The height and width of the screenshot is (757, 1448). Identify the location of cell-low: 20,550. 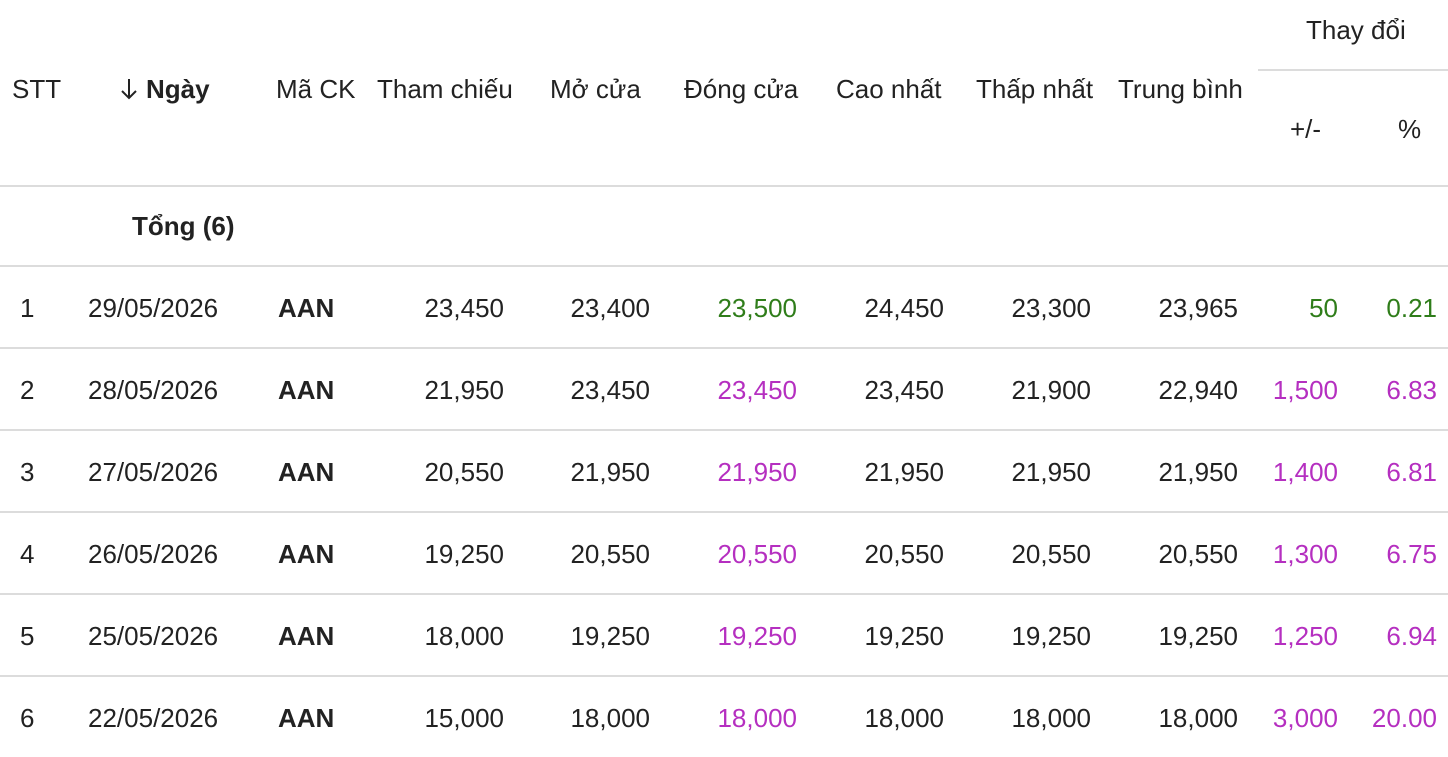
(1051, 554).